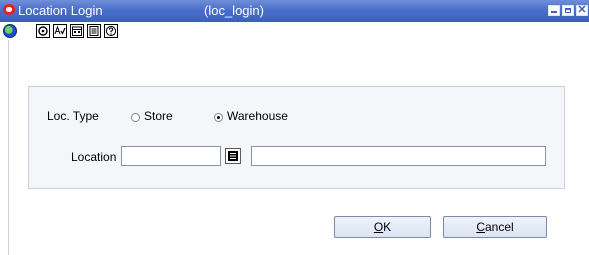  Describe the element at coordinates (94, 31) in the screenshot. I see `document-icon` at that location.